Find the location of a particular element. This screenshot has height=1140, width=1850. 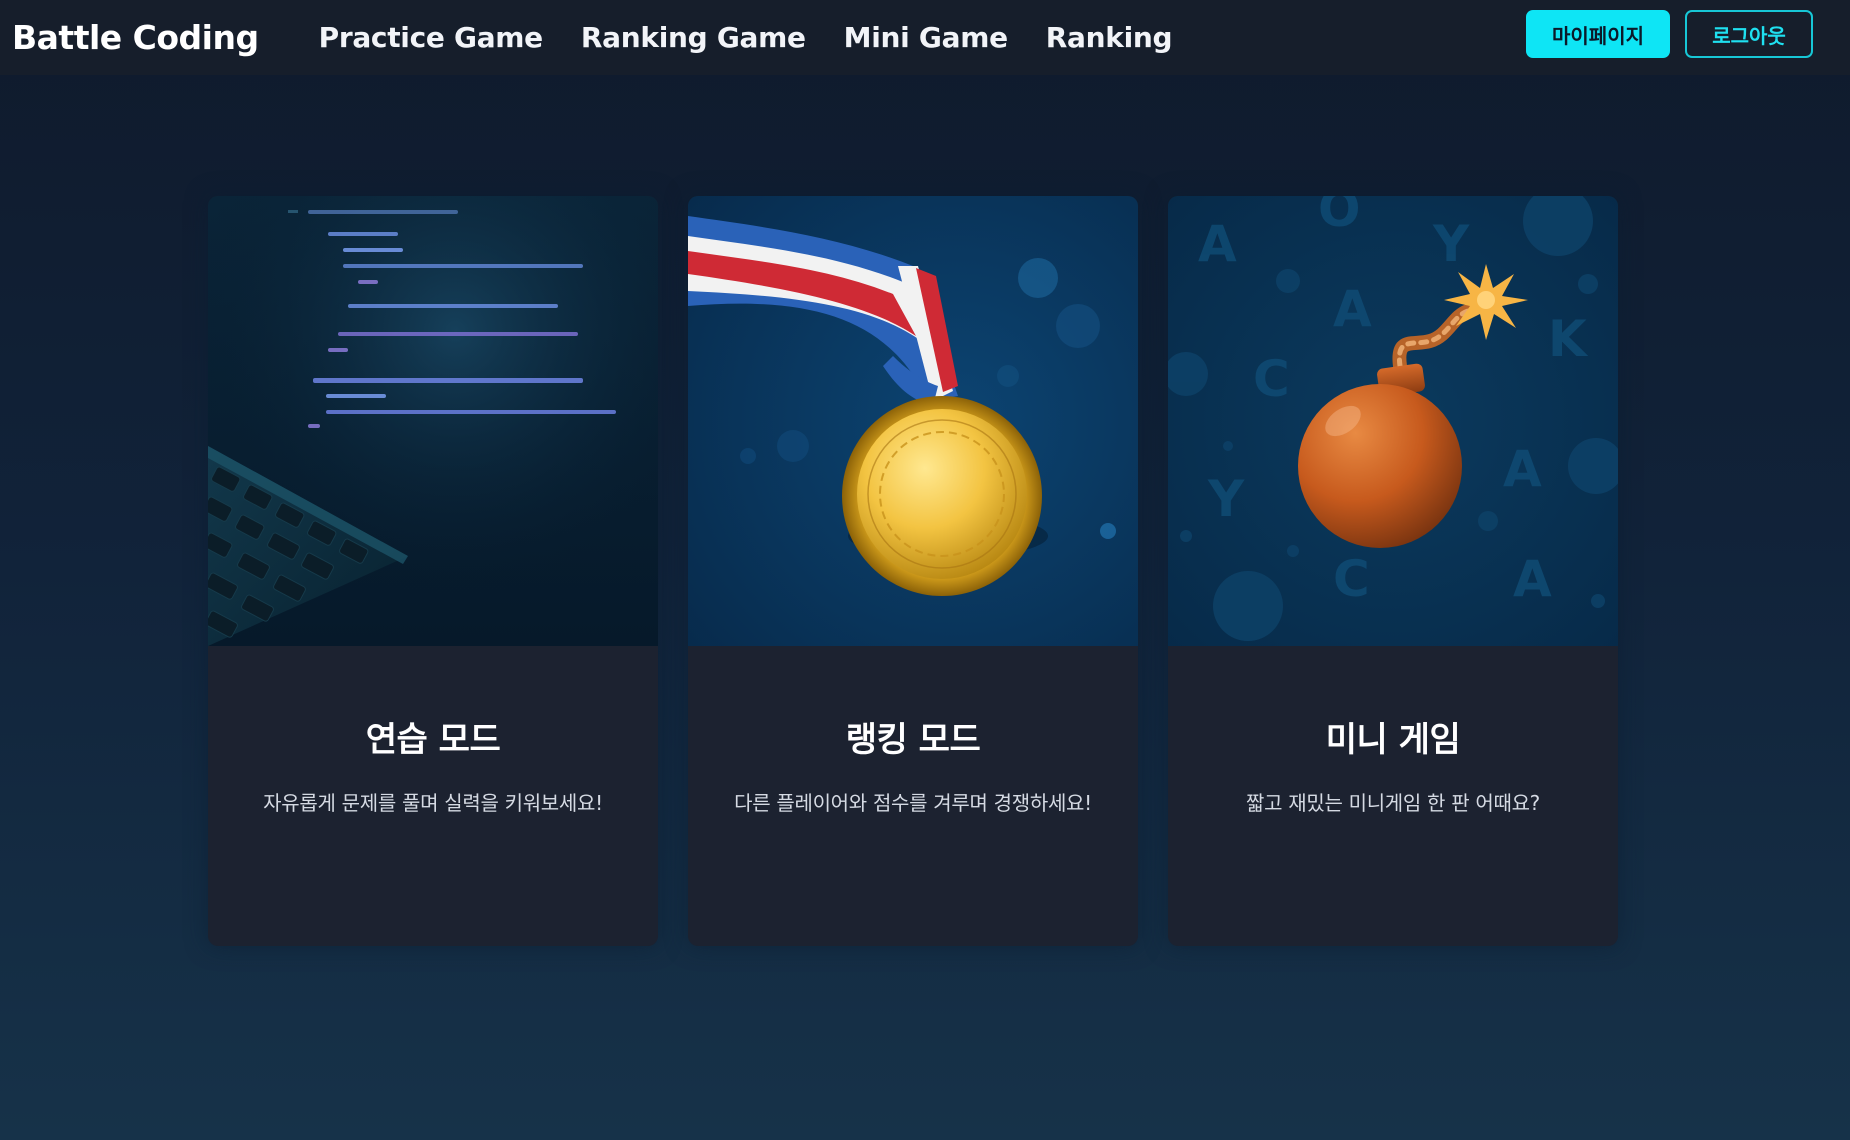

svg-text: O is located at coordinates (1339, 217).